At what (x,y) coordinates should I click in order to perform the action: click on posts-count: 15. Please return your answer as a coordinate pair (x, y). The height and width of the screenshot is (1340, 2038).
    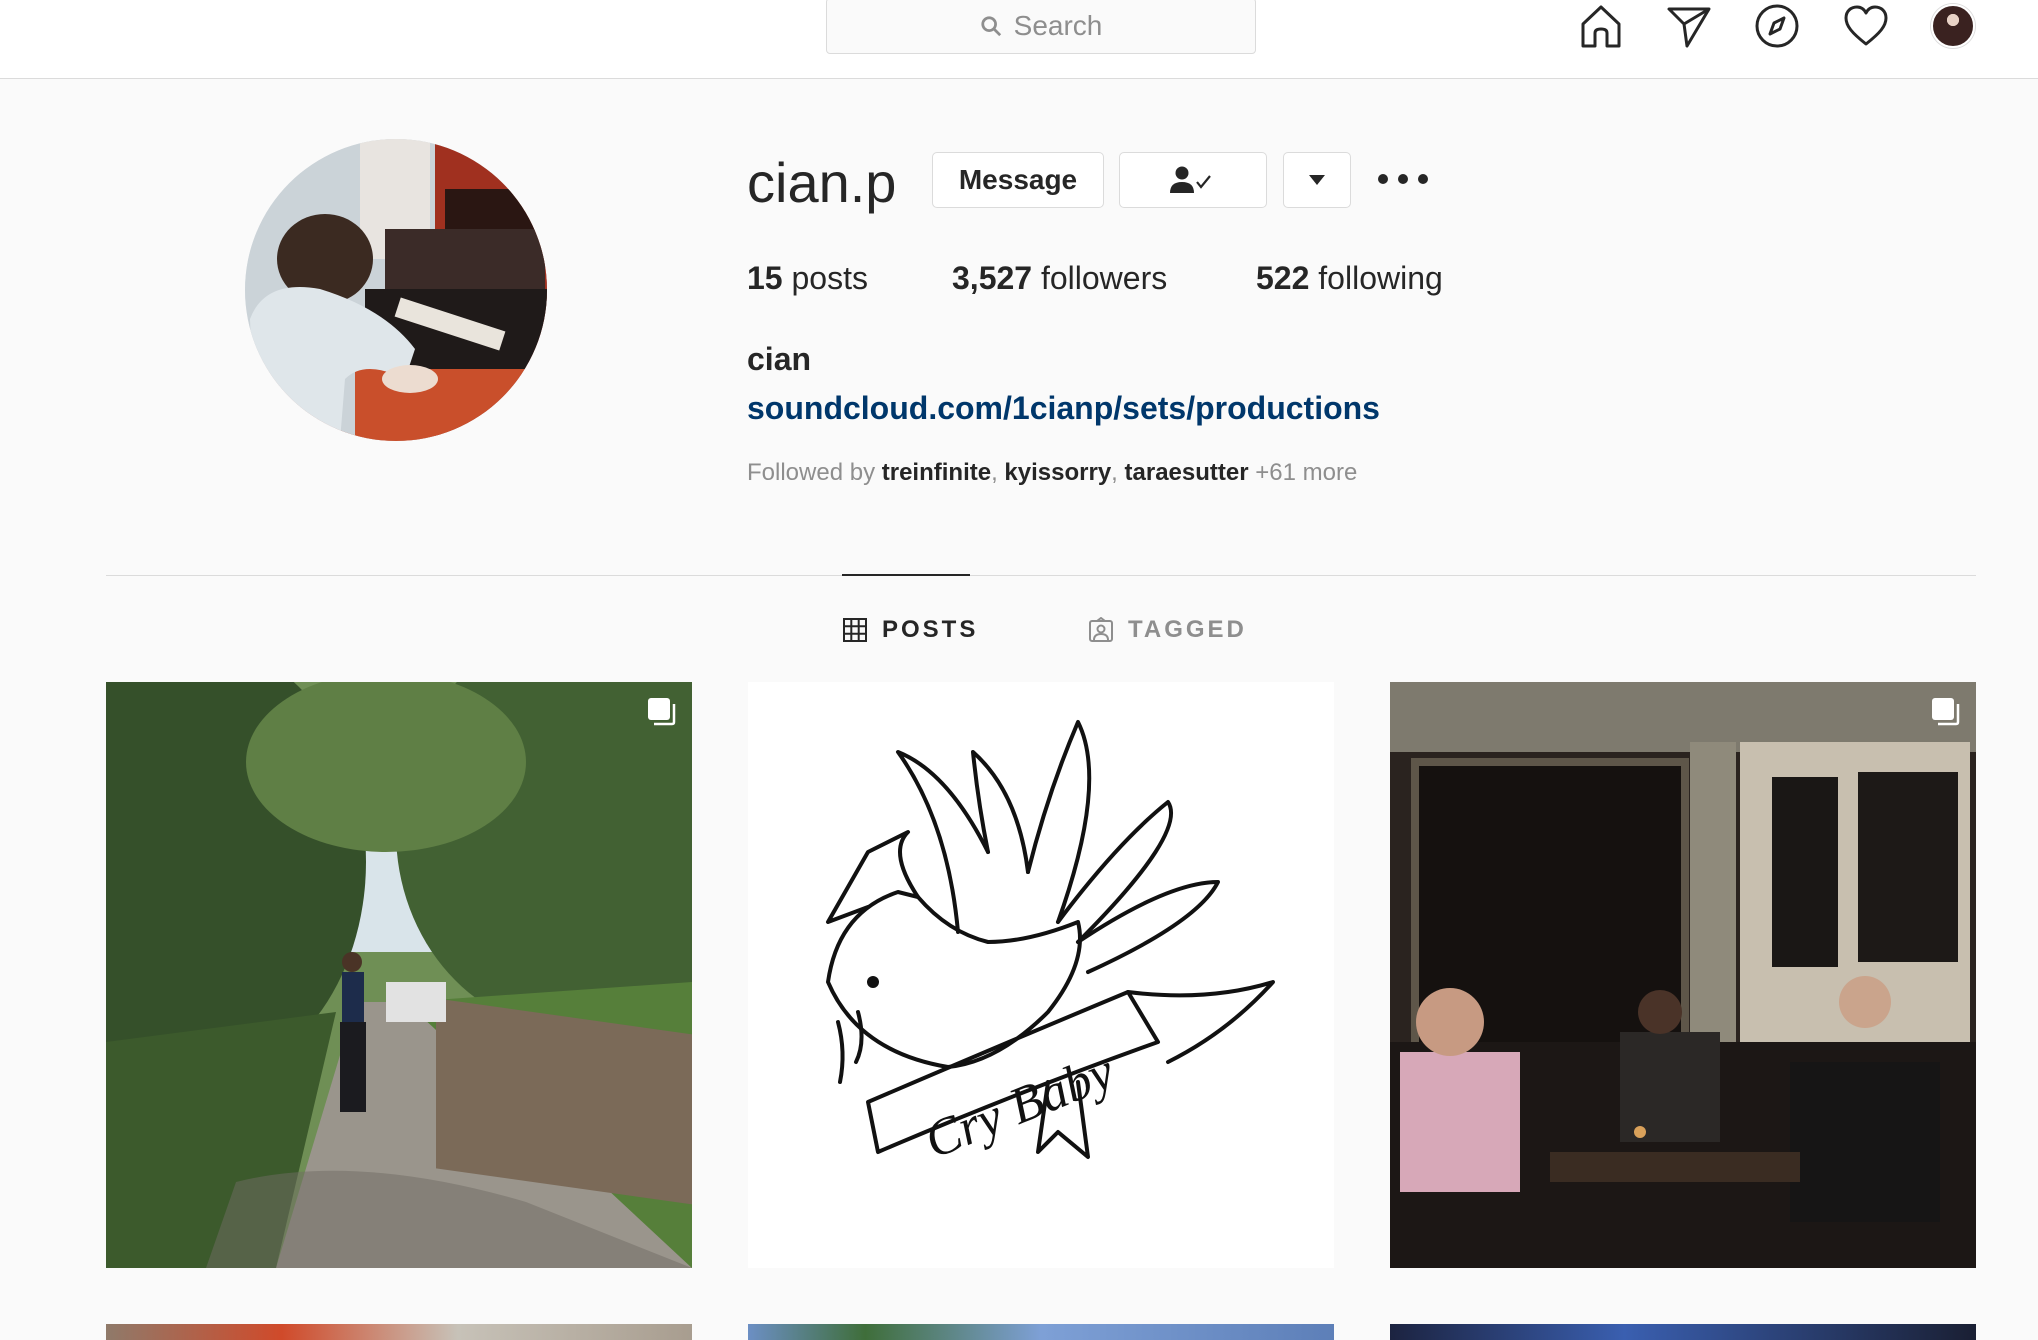
    Looking at the image, I should click on (765, 278).